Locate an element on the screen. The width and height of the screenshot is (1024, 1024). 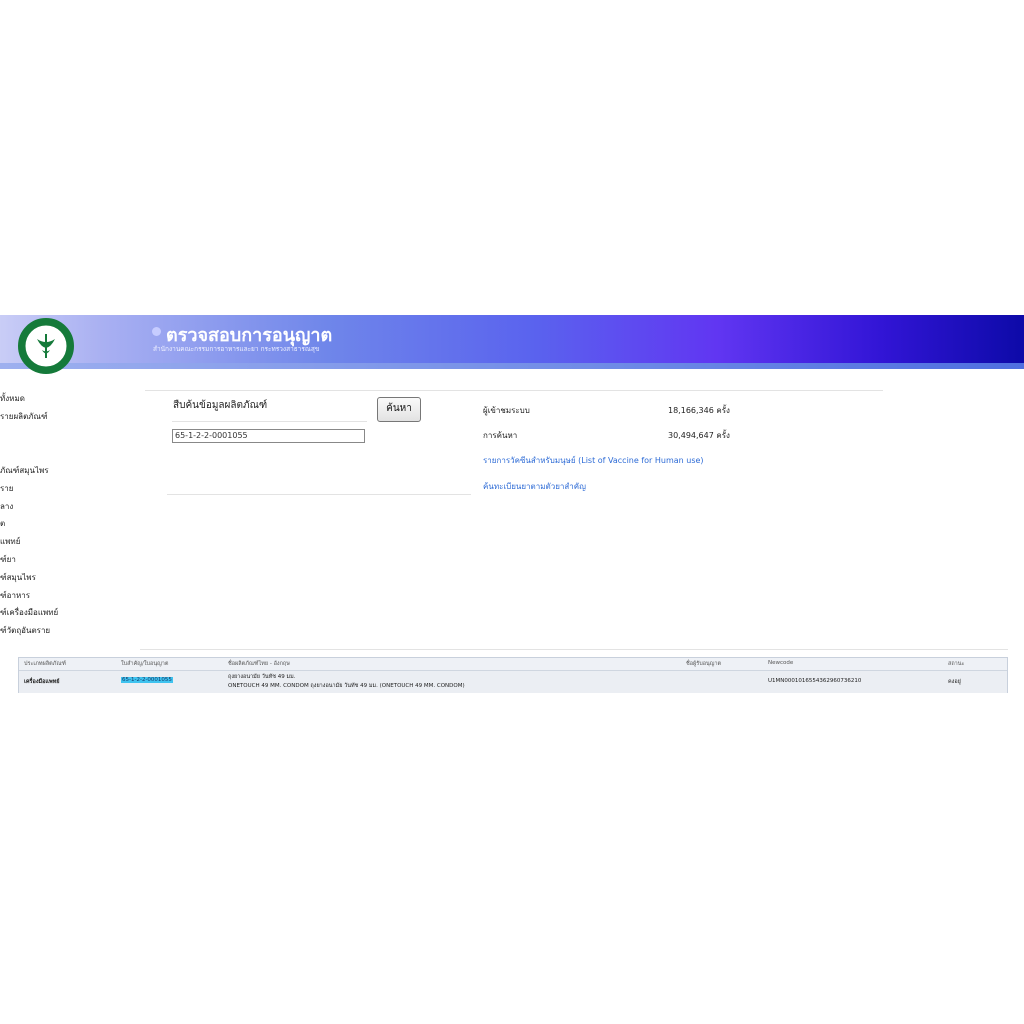
sidebar-item-herbal: ฑ์สมุนไพร is located at coordinates (18, 577).